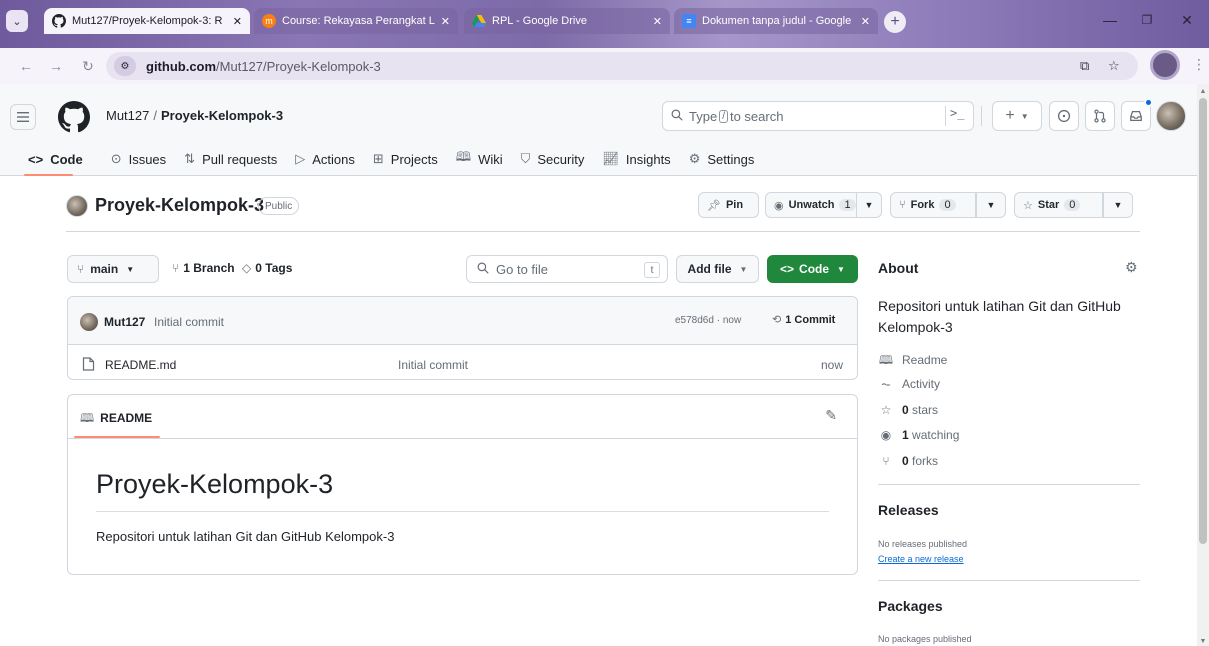 The image size is (1209, 646). Describe the element at coordinates (325, 159) in the screenshot. I see `tab-actions: ▷ Actions` at that location.